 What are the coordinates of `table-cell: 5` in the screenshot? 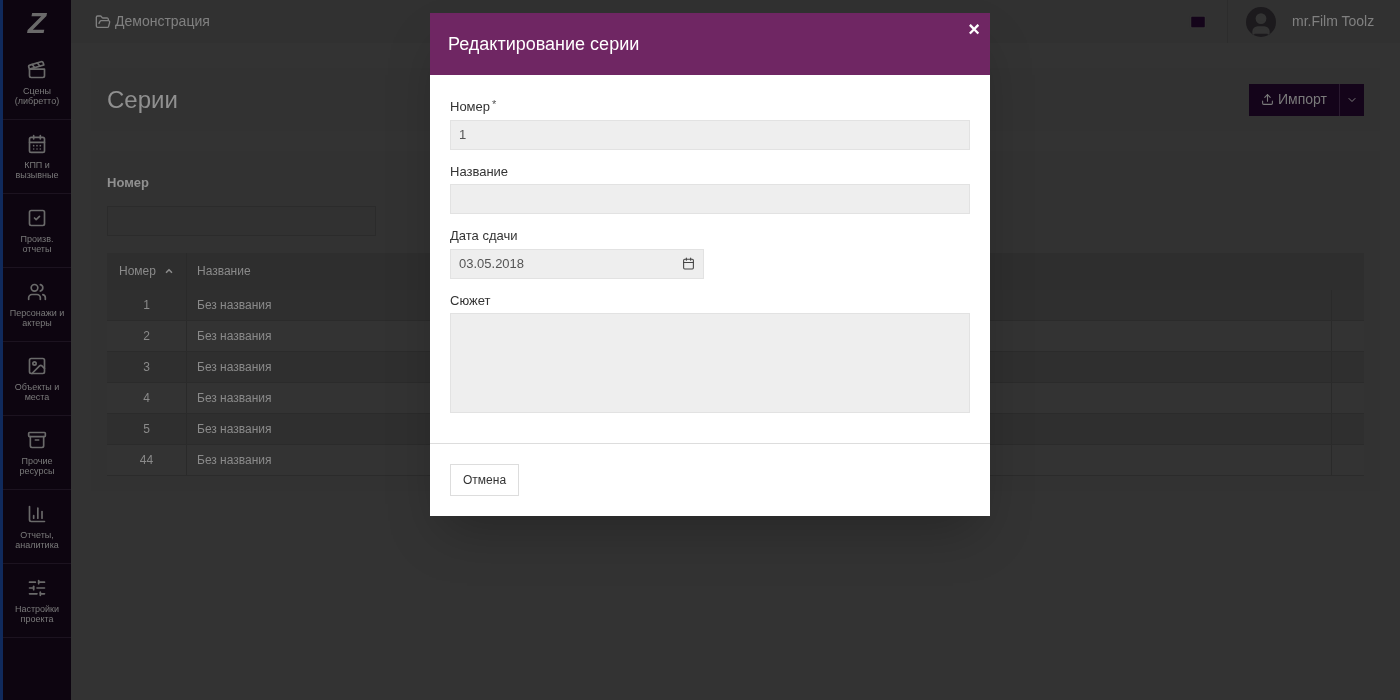 It's located at (147, 428).